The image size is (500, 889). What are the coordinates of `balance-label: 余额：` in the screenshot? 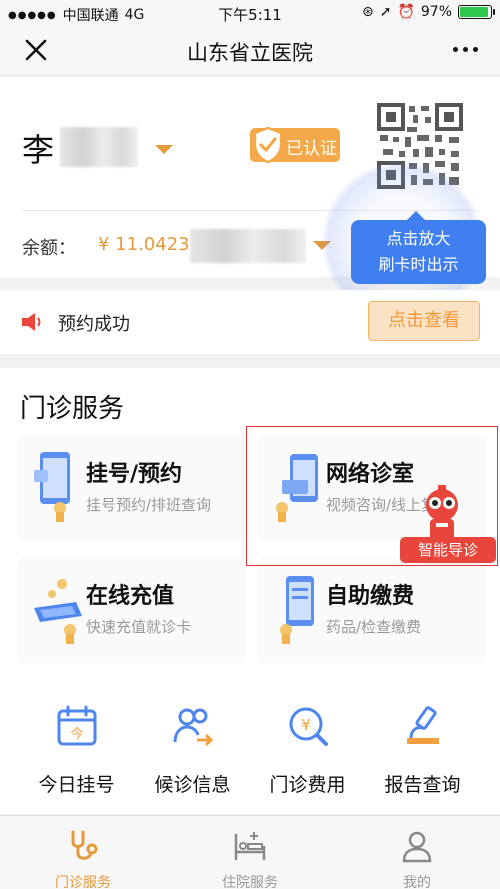 It's located at (49, 248).